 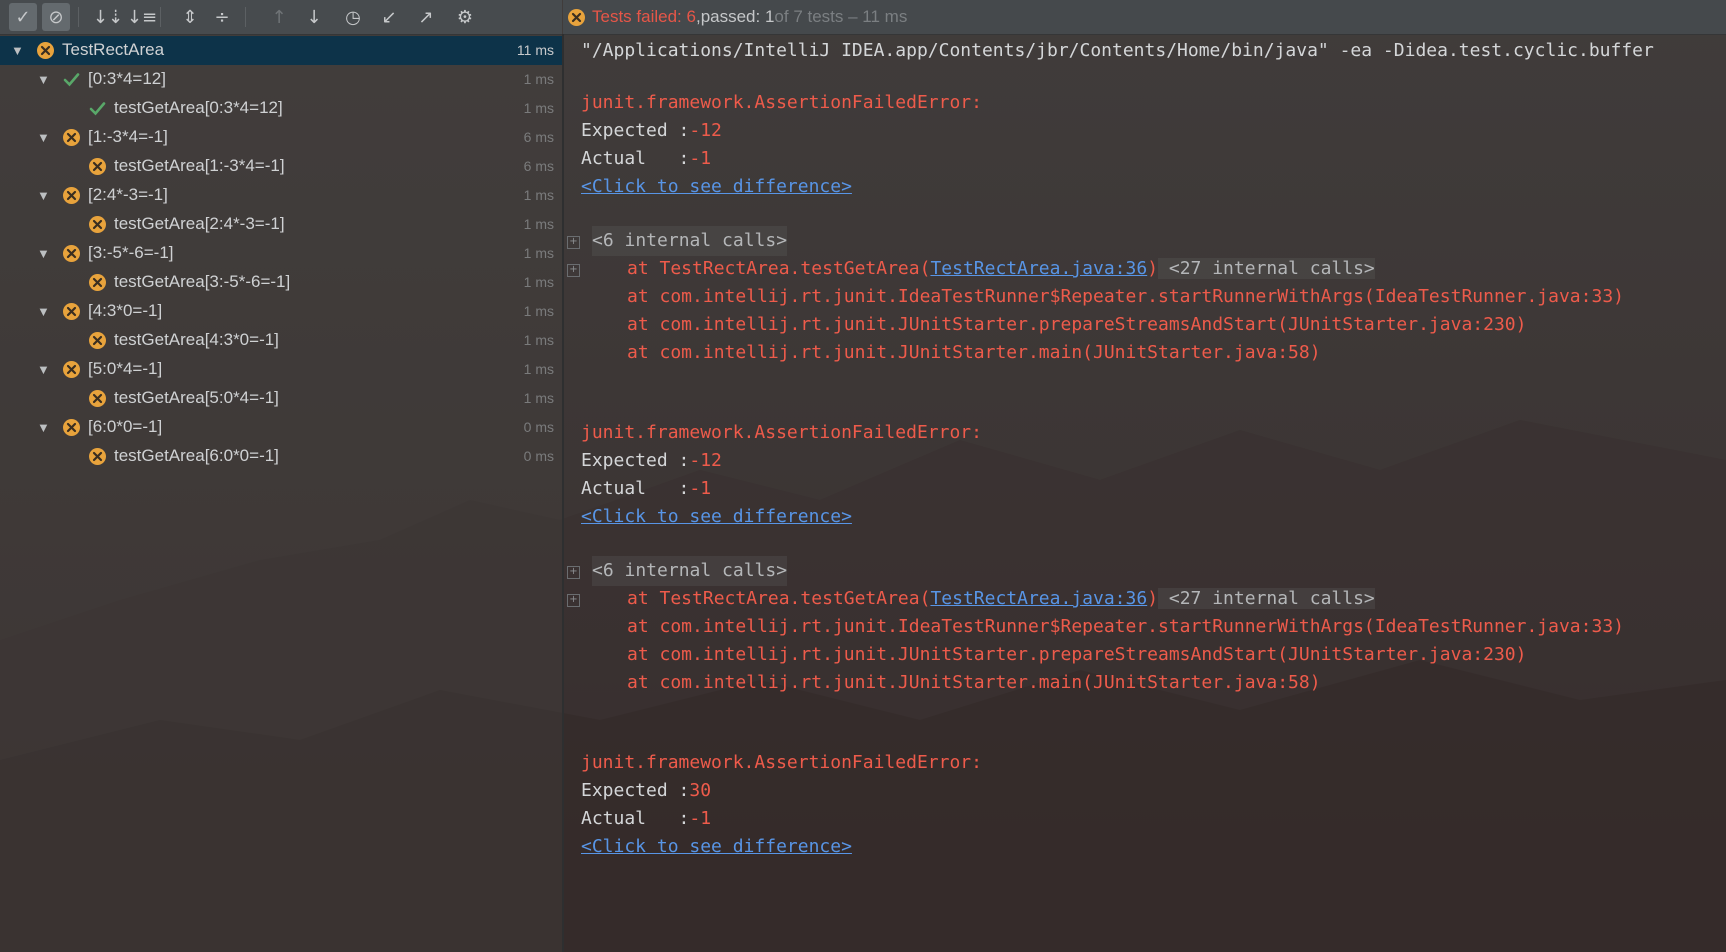 I want to click on test-case-row: ▼ [2:4*-3=-1] 1 ms, so click(x=281, y=195).